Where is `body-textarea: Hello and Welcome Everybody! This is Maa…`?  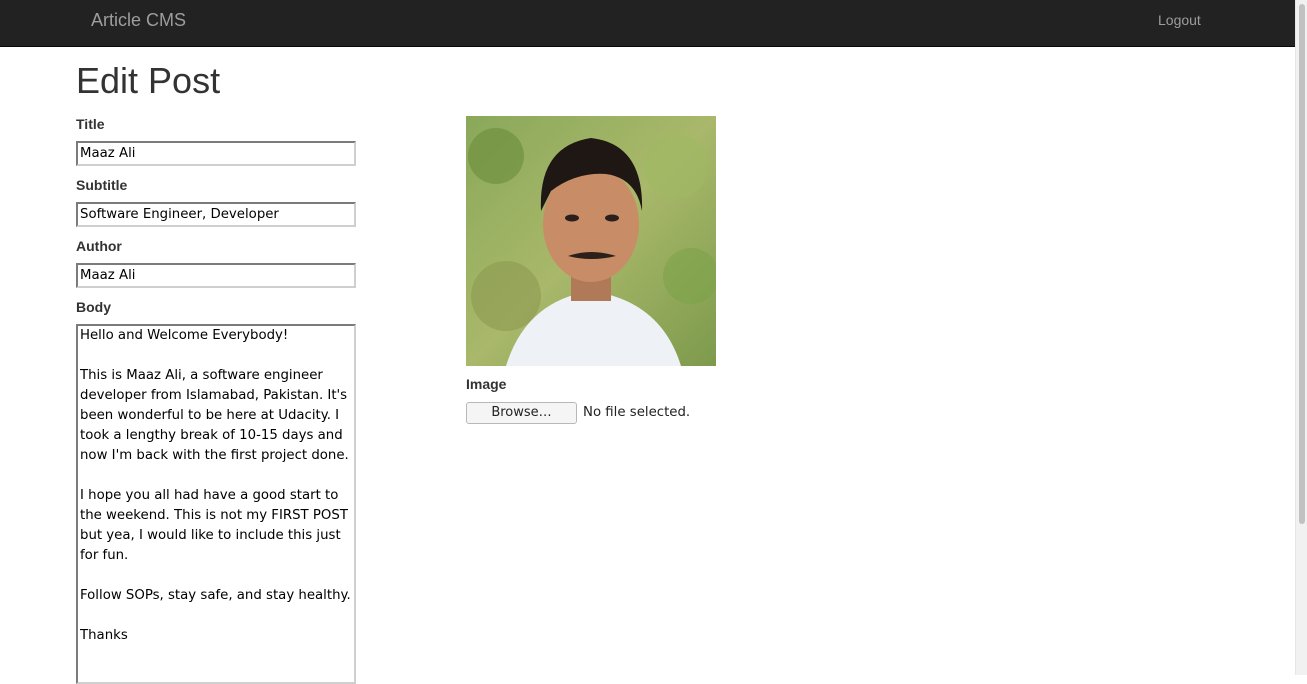 body-textarea: Hello and Welcome Everybody! This is Maa… is located at coordinates (216, 504).